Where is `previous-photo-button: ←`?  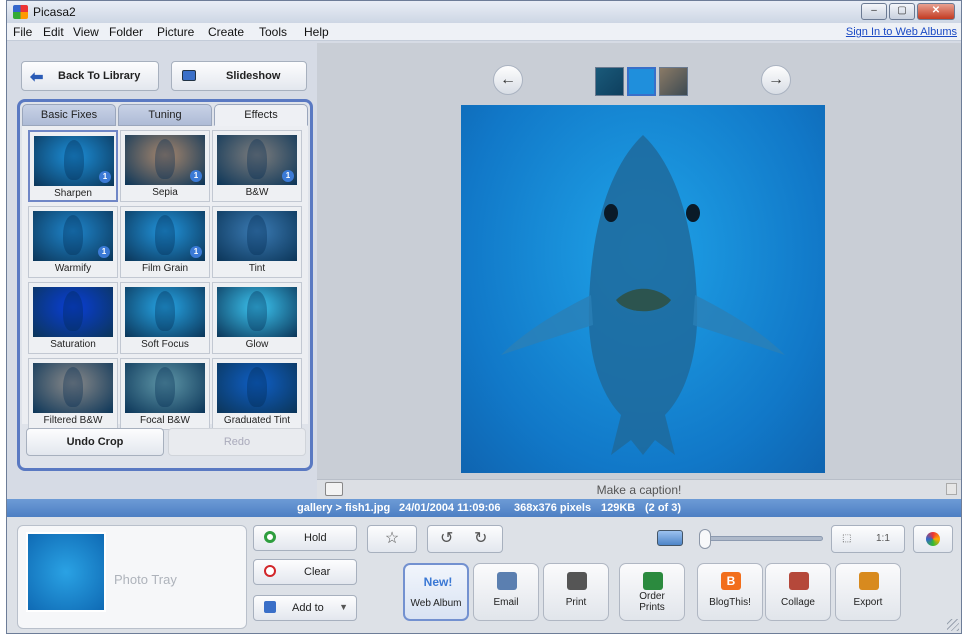 previous-photo-button: ← is located at coordinates (508, 80).